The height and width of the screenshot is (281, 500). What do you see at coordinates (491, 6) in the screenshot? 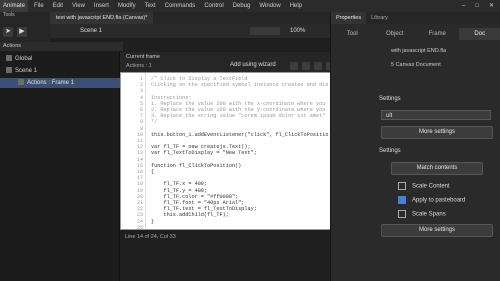
I see `close-icon: ✕` at bounding box center [491, 6].